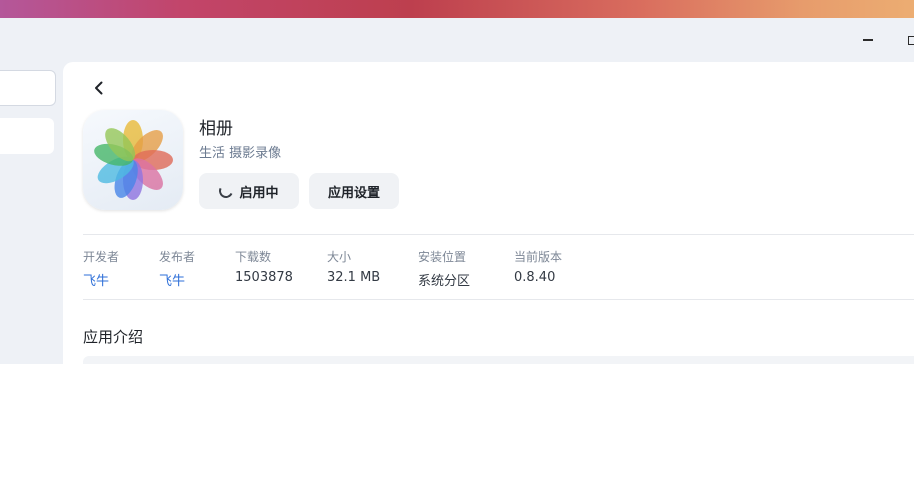 The image size is (914, 487). What do you see at coordinates (354, 277) in the screenshot?
I see `size-value: 32.1 MB` at bounding box center [354, 277].